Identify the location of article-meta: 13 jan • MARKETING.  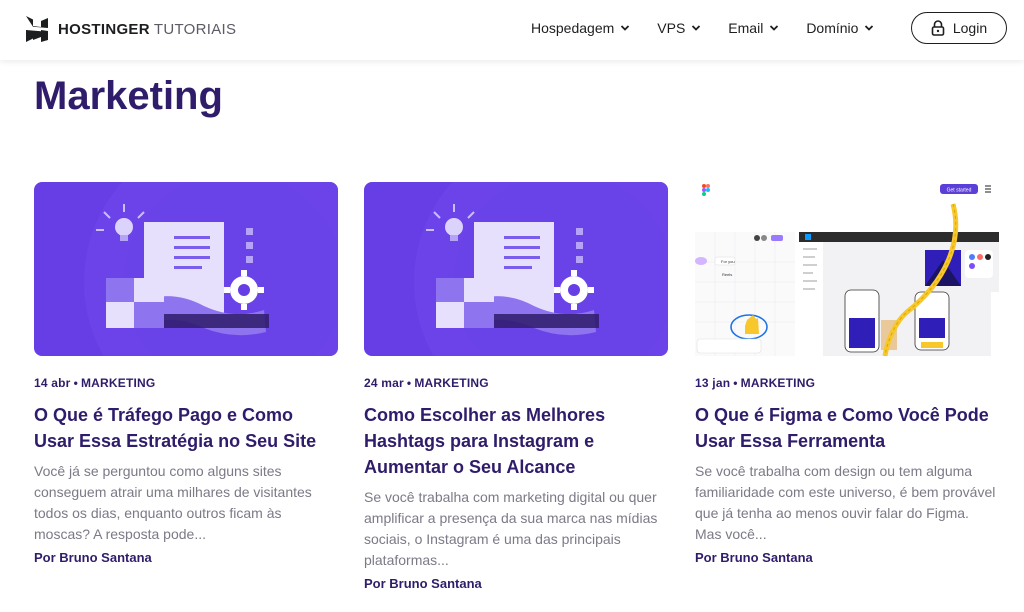
(755, 383).